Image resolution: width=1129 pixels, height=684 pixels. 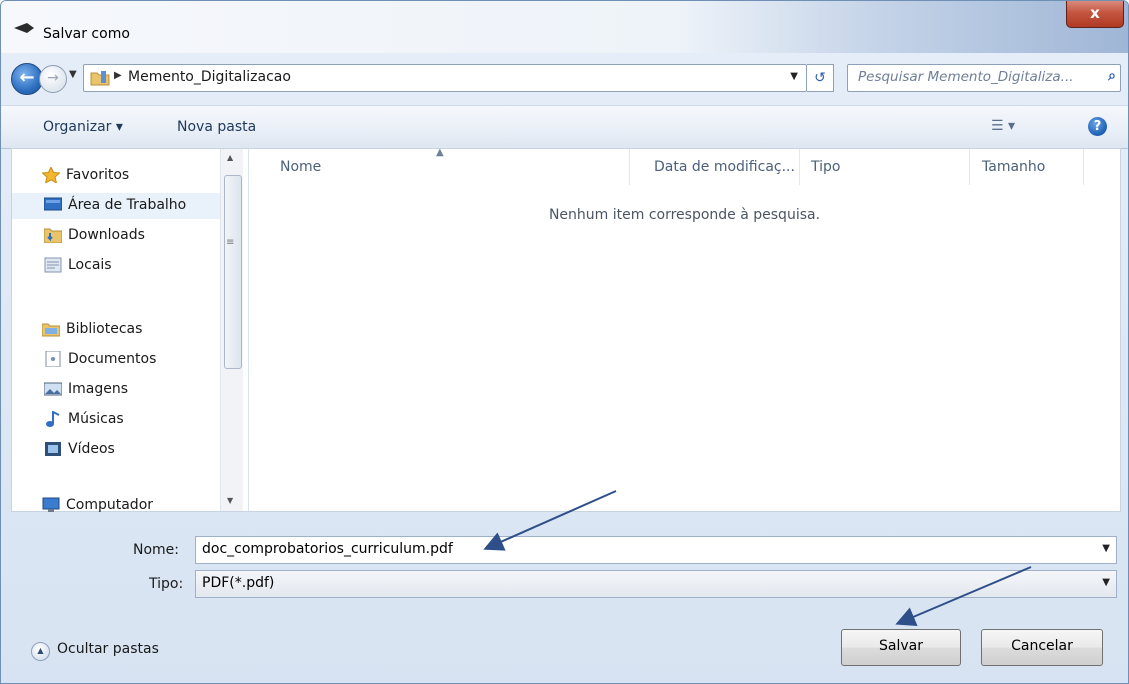 What do you see at coordinates (238, 583) in the screenshot?
I see `file-type-value: PDF(*.pdf)` at bounding box center [238, 583].